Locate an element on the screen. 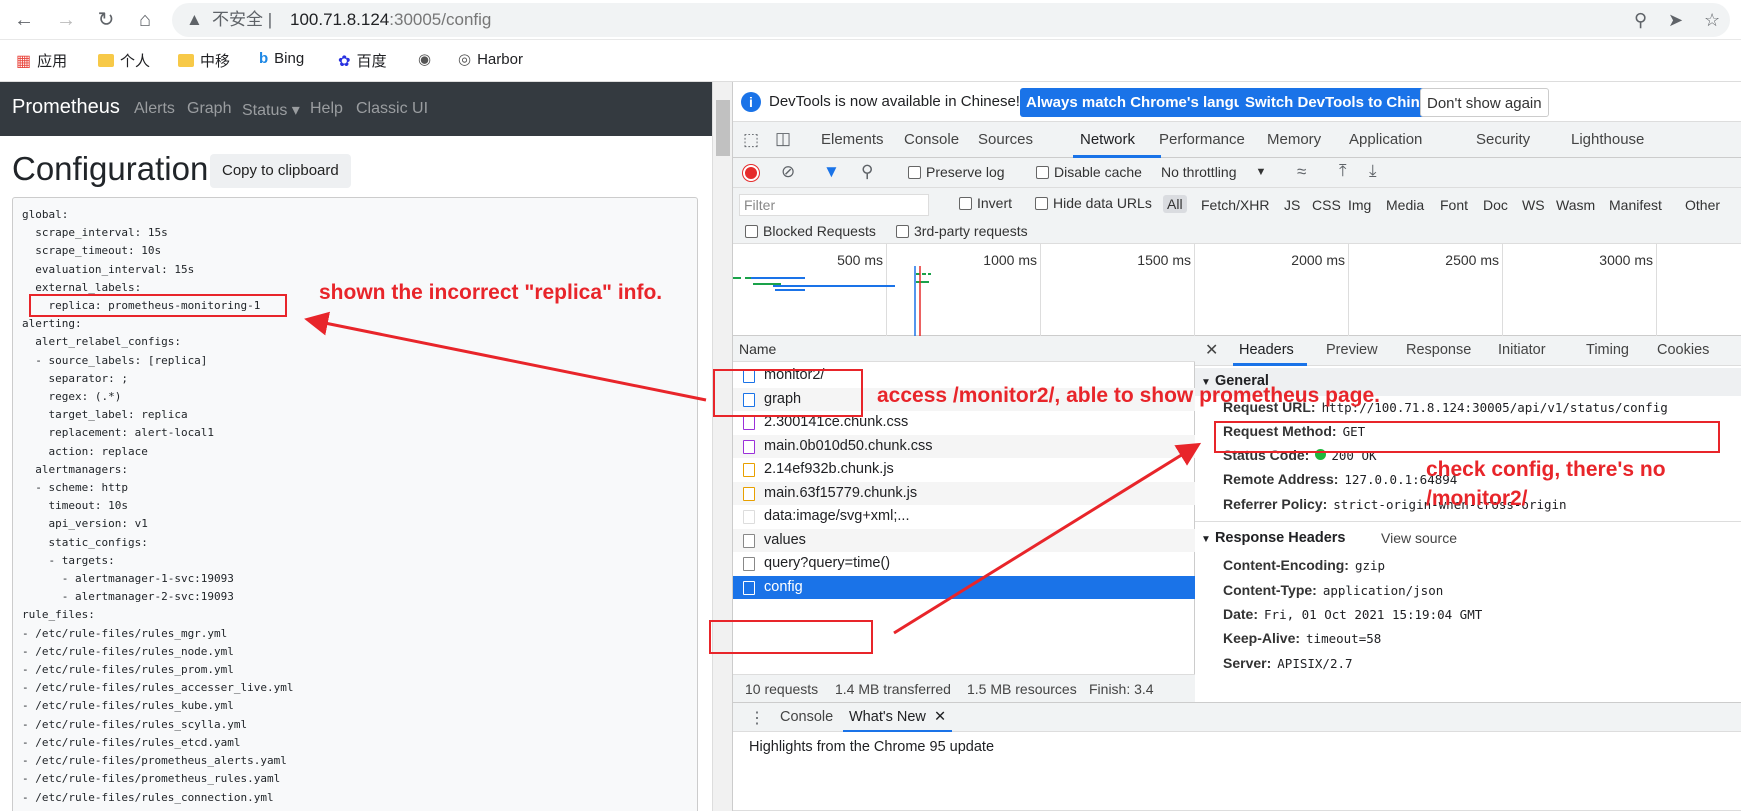 This screenshot has height=811, width=1741. record-icon is located at coordinates (751, 173).